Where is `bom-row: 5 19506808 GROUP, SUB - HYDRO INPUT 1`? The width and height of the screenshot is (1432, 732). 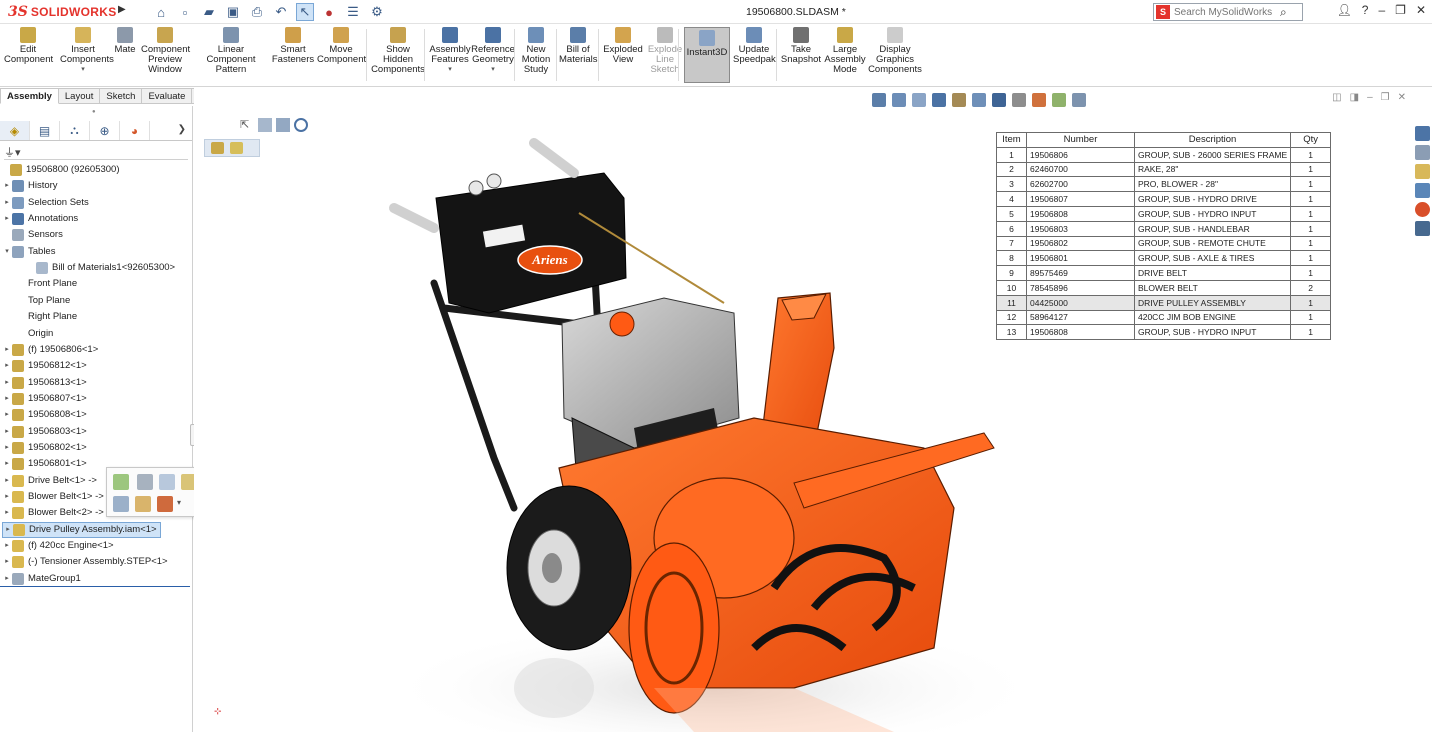
bom-row: 5 19506808 GROUP, SUB - HYDRO INPUT 1 is located at coordinates (1164, 213).